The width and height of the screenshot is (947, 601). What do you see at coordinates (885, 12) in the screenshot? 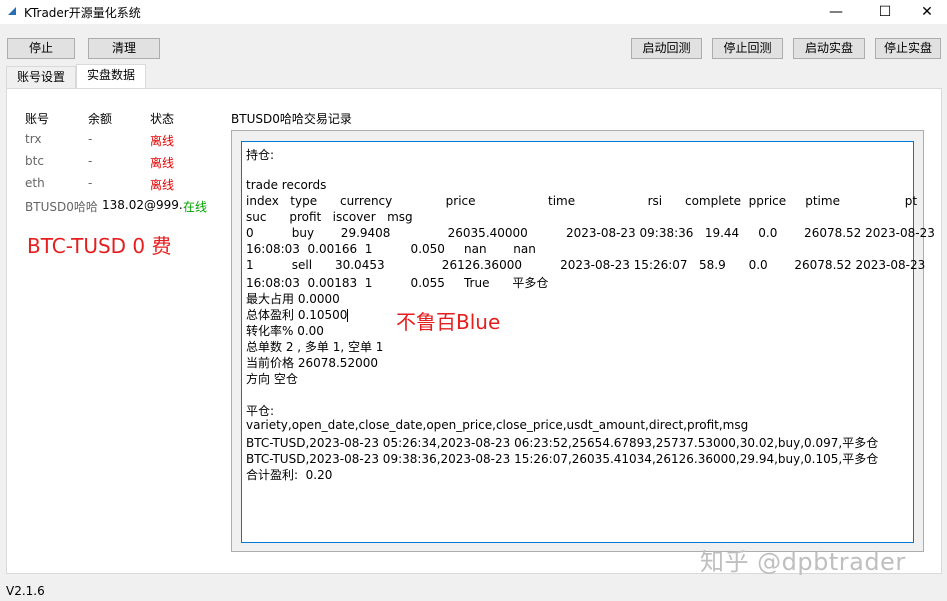
I see `maximize-icon: ☐` at bounding box center [885, 12].